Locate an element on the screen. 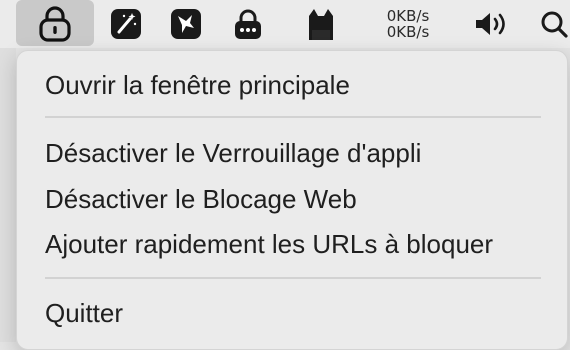 Image resolution: width=570 pixels, height=350 pixels. spotlight-menu-extra is located at coordinates (554, 24).